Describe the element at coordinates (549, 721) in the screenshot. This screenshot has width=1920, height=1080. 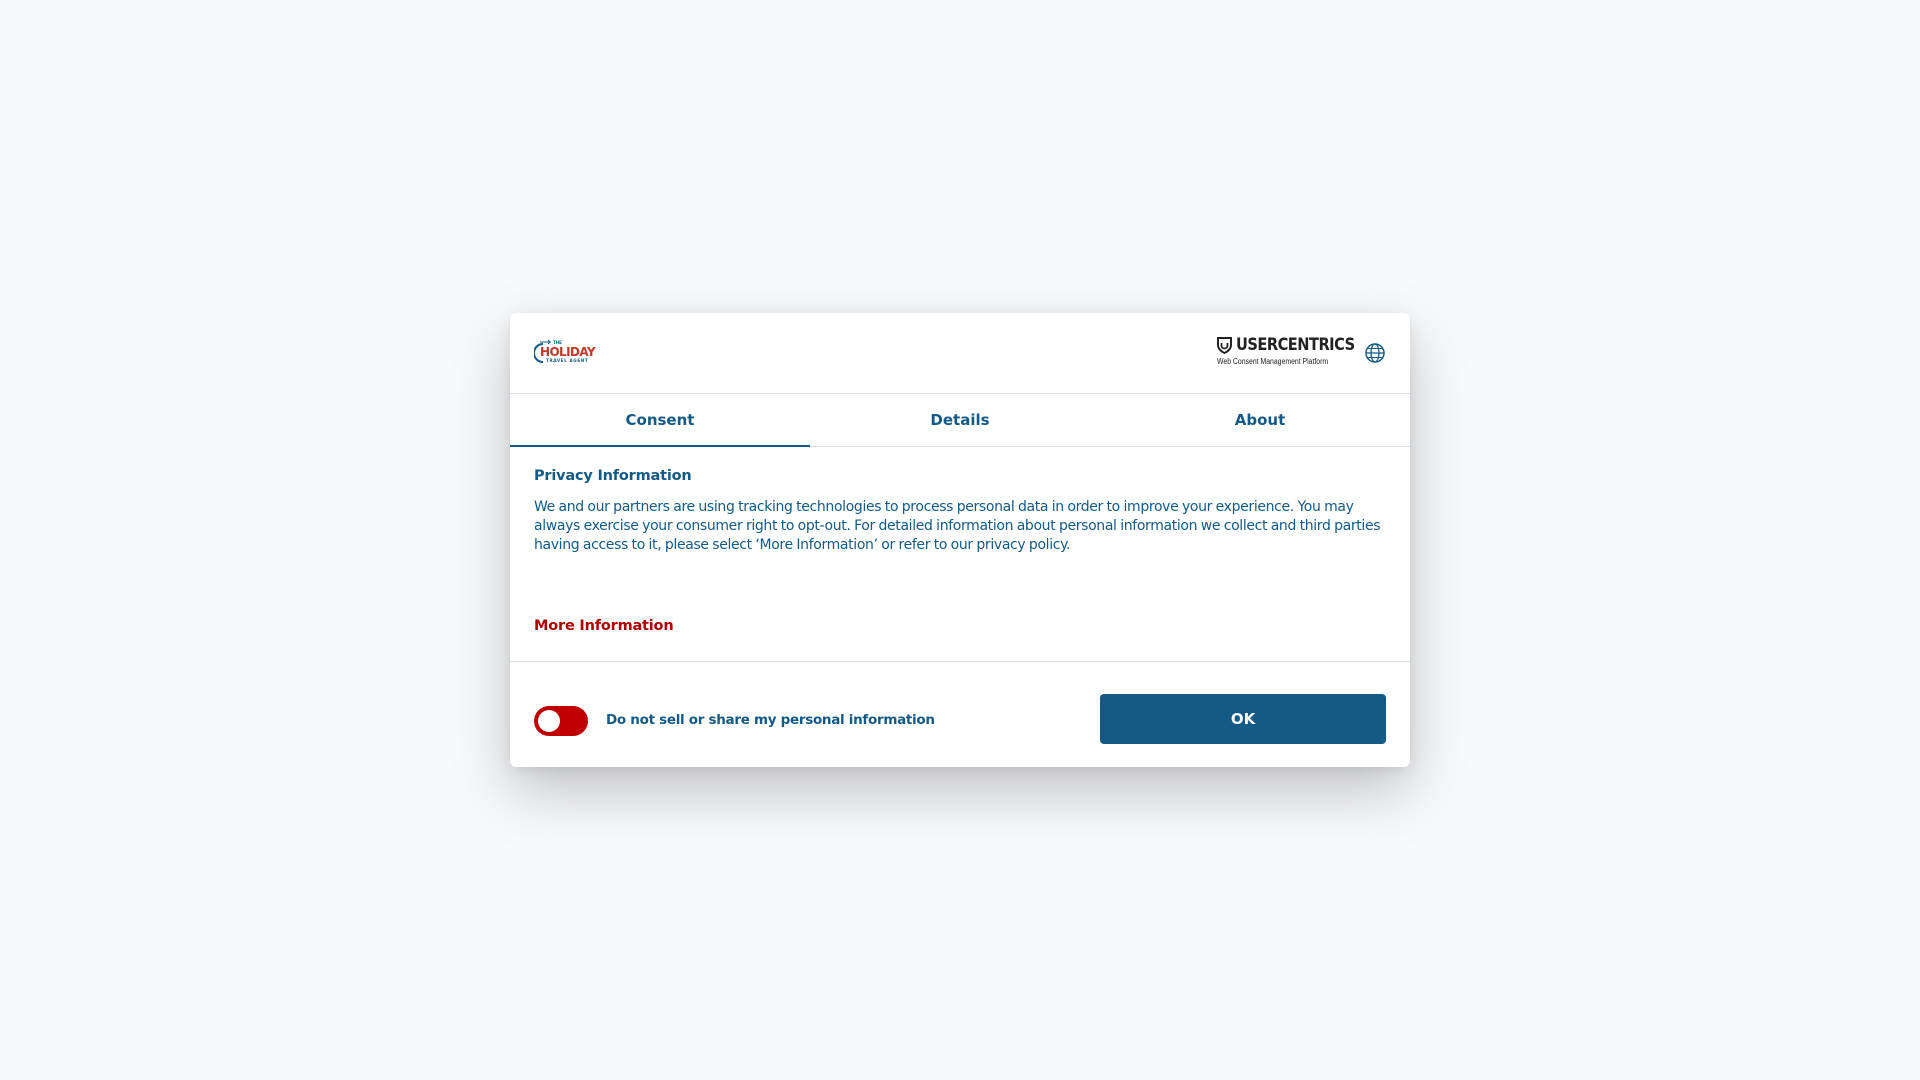
I see `toggle-knob` at that location.